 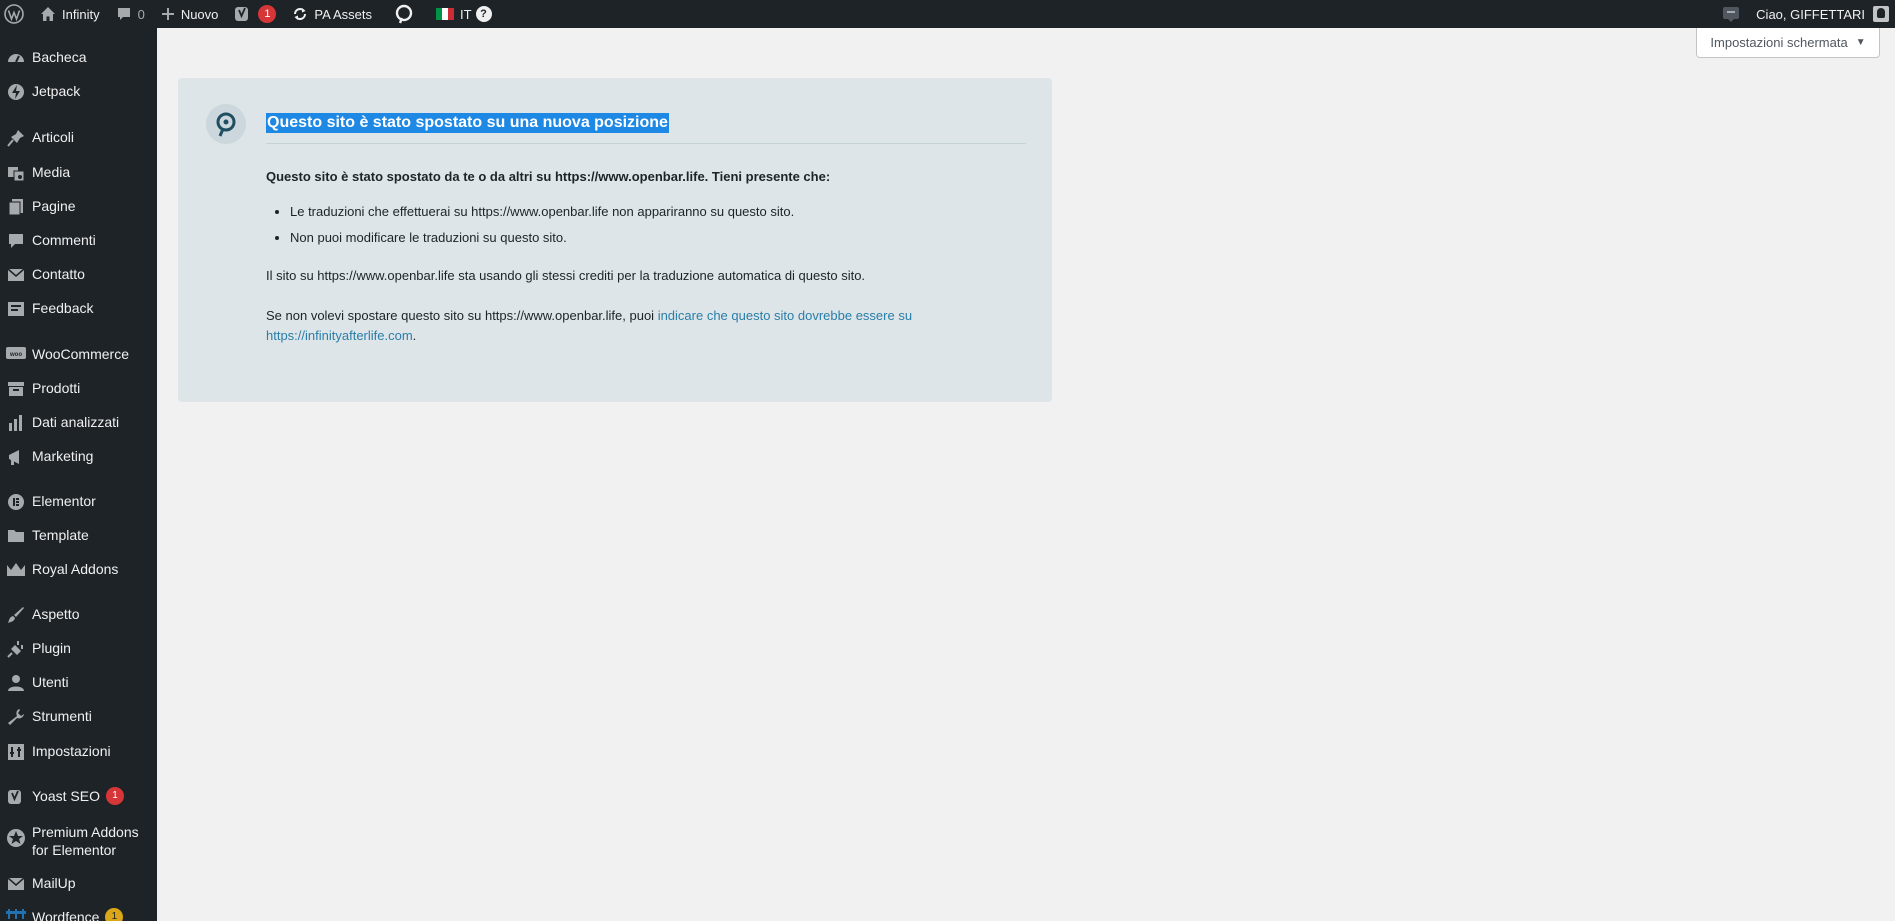 I want to click on my-account-menu: Ciao, GIFFETTARI, so click(x=1821, y=14).